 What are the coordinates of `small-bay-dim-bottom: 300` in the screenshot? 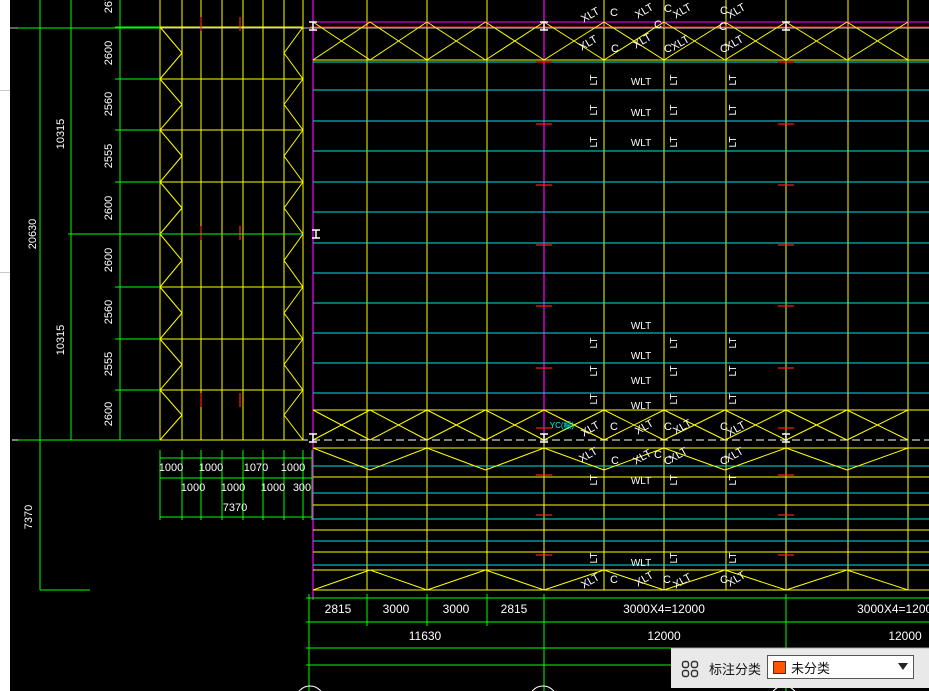 It's located at (302, 488).